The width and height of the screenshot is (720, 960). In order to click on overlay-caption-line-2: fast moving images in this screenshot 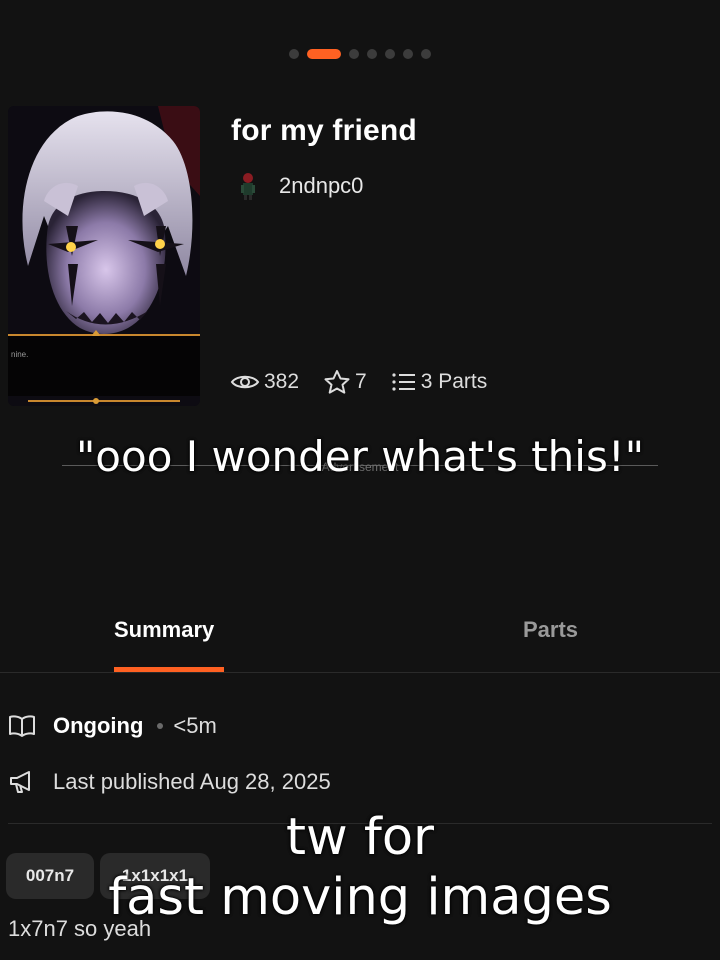, I will do `click(360, 897)`.